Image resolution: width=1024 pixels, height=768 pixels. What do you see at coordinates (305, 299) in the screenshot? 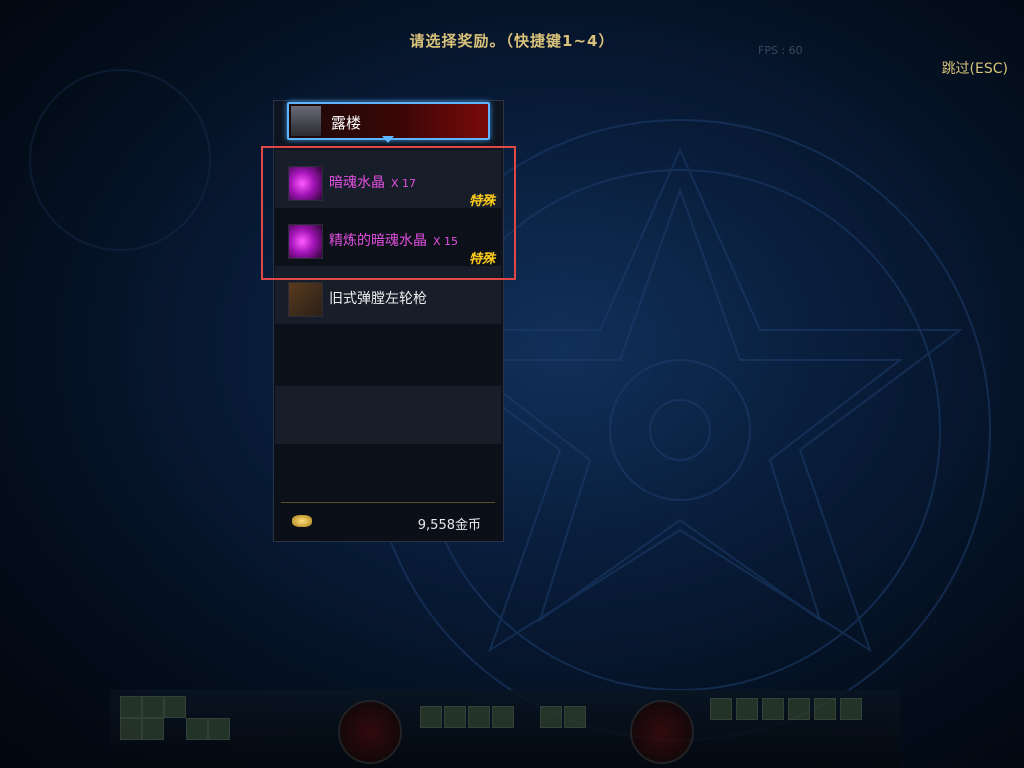
I see `revolver-icon` at bounding box center [305, 299].